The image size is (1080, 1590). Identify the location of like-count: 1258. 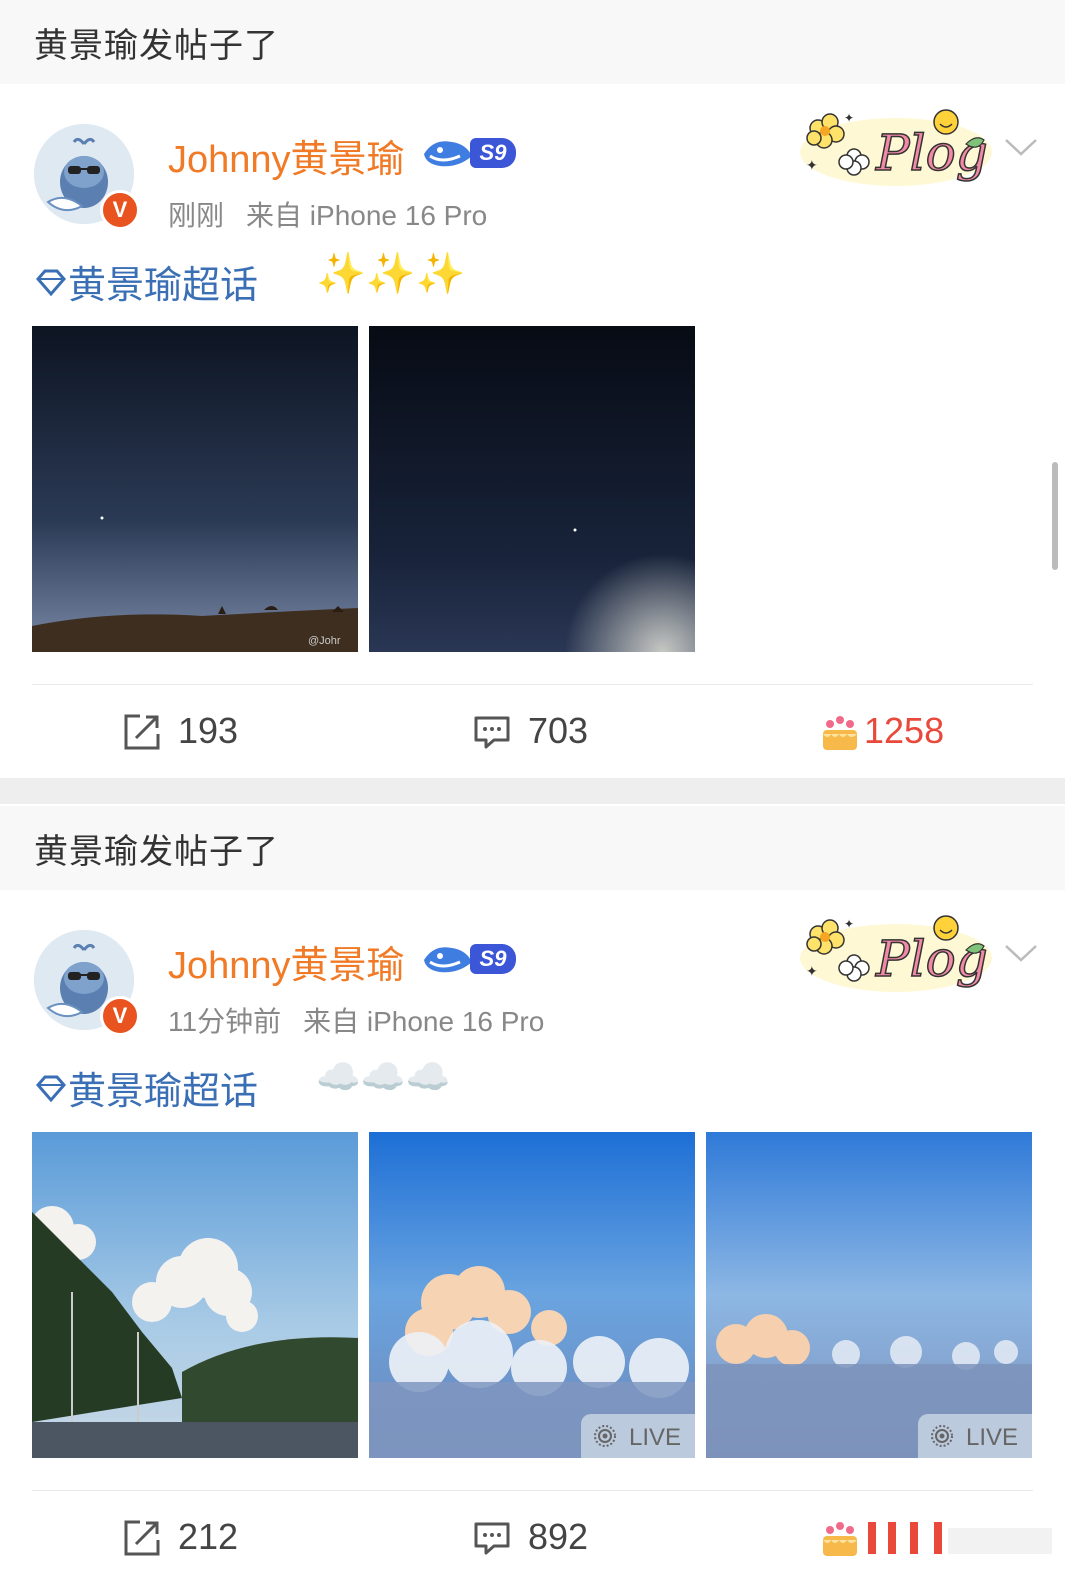
(904, 730).